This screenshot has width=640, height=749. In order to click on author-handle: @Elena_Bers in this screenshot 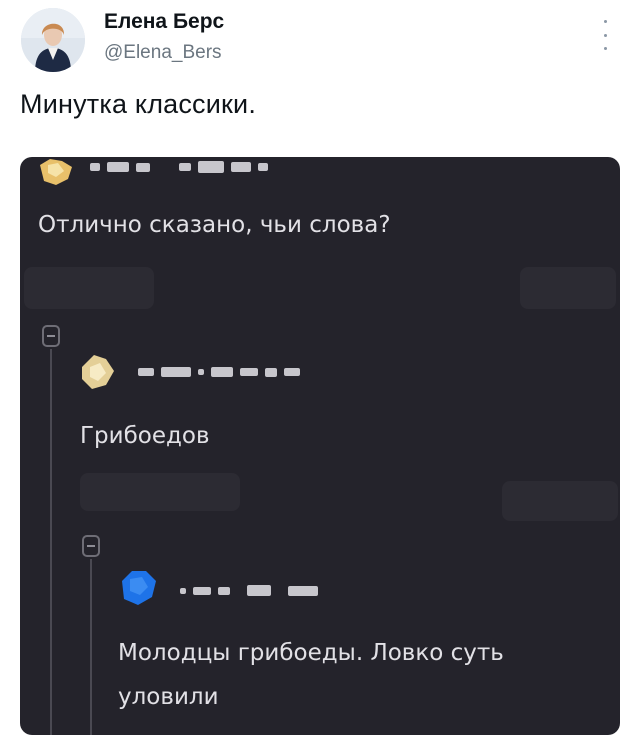, I will do `click(163, 53)`.